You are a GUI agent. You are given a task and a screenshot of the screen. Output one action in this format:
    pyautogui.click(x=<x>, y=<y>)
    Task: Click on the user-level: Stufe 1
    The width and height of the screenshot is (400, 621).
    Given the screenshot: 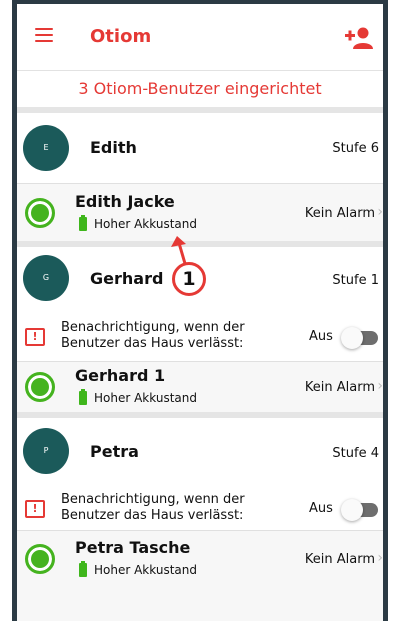 What is the action you would take?
    pyautogui.click(x=355, y=280)
    